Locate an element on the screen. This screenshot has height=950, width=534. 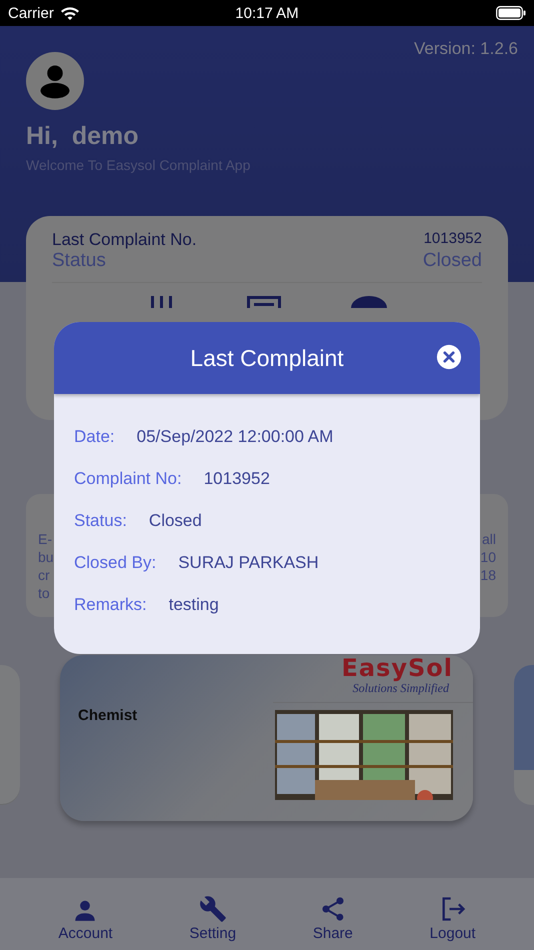
info-text: all is located at coordinates (489, 539).